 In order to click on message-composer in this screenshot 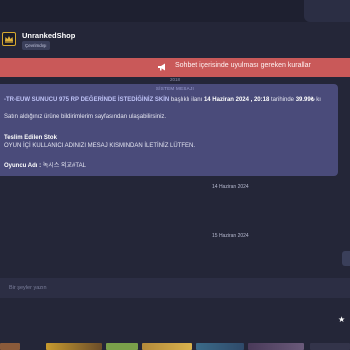, I will do `click(175, 288)`.